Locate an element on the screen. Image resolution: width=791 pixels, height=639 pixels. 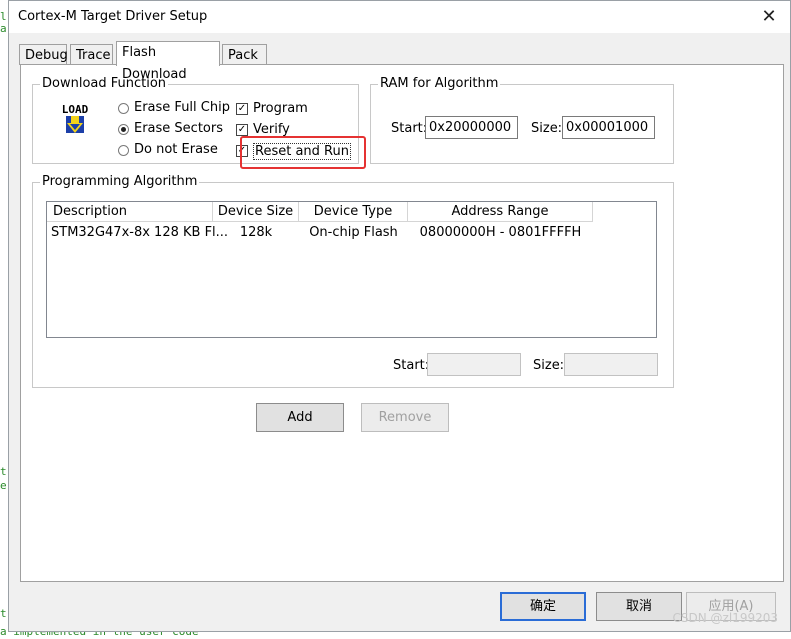
column-header-description: Description is located at coordinates (130, 212).